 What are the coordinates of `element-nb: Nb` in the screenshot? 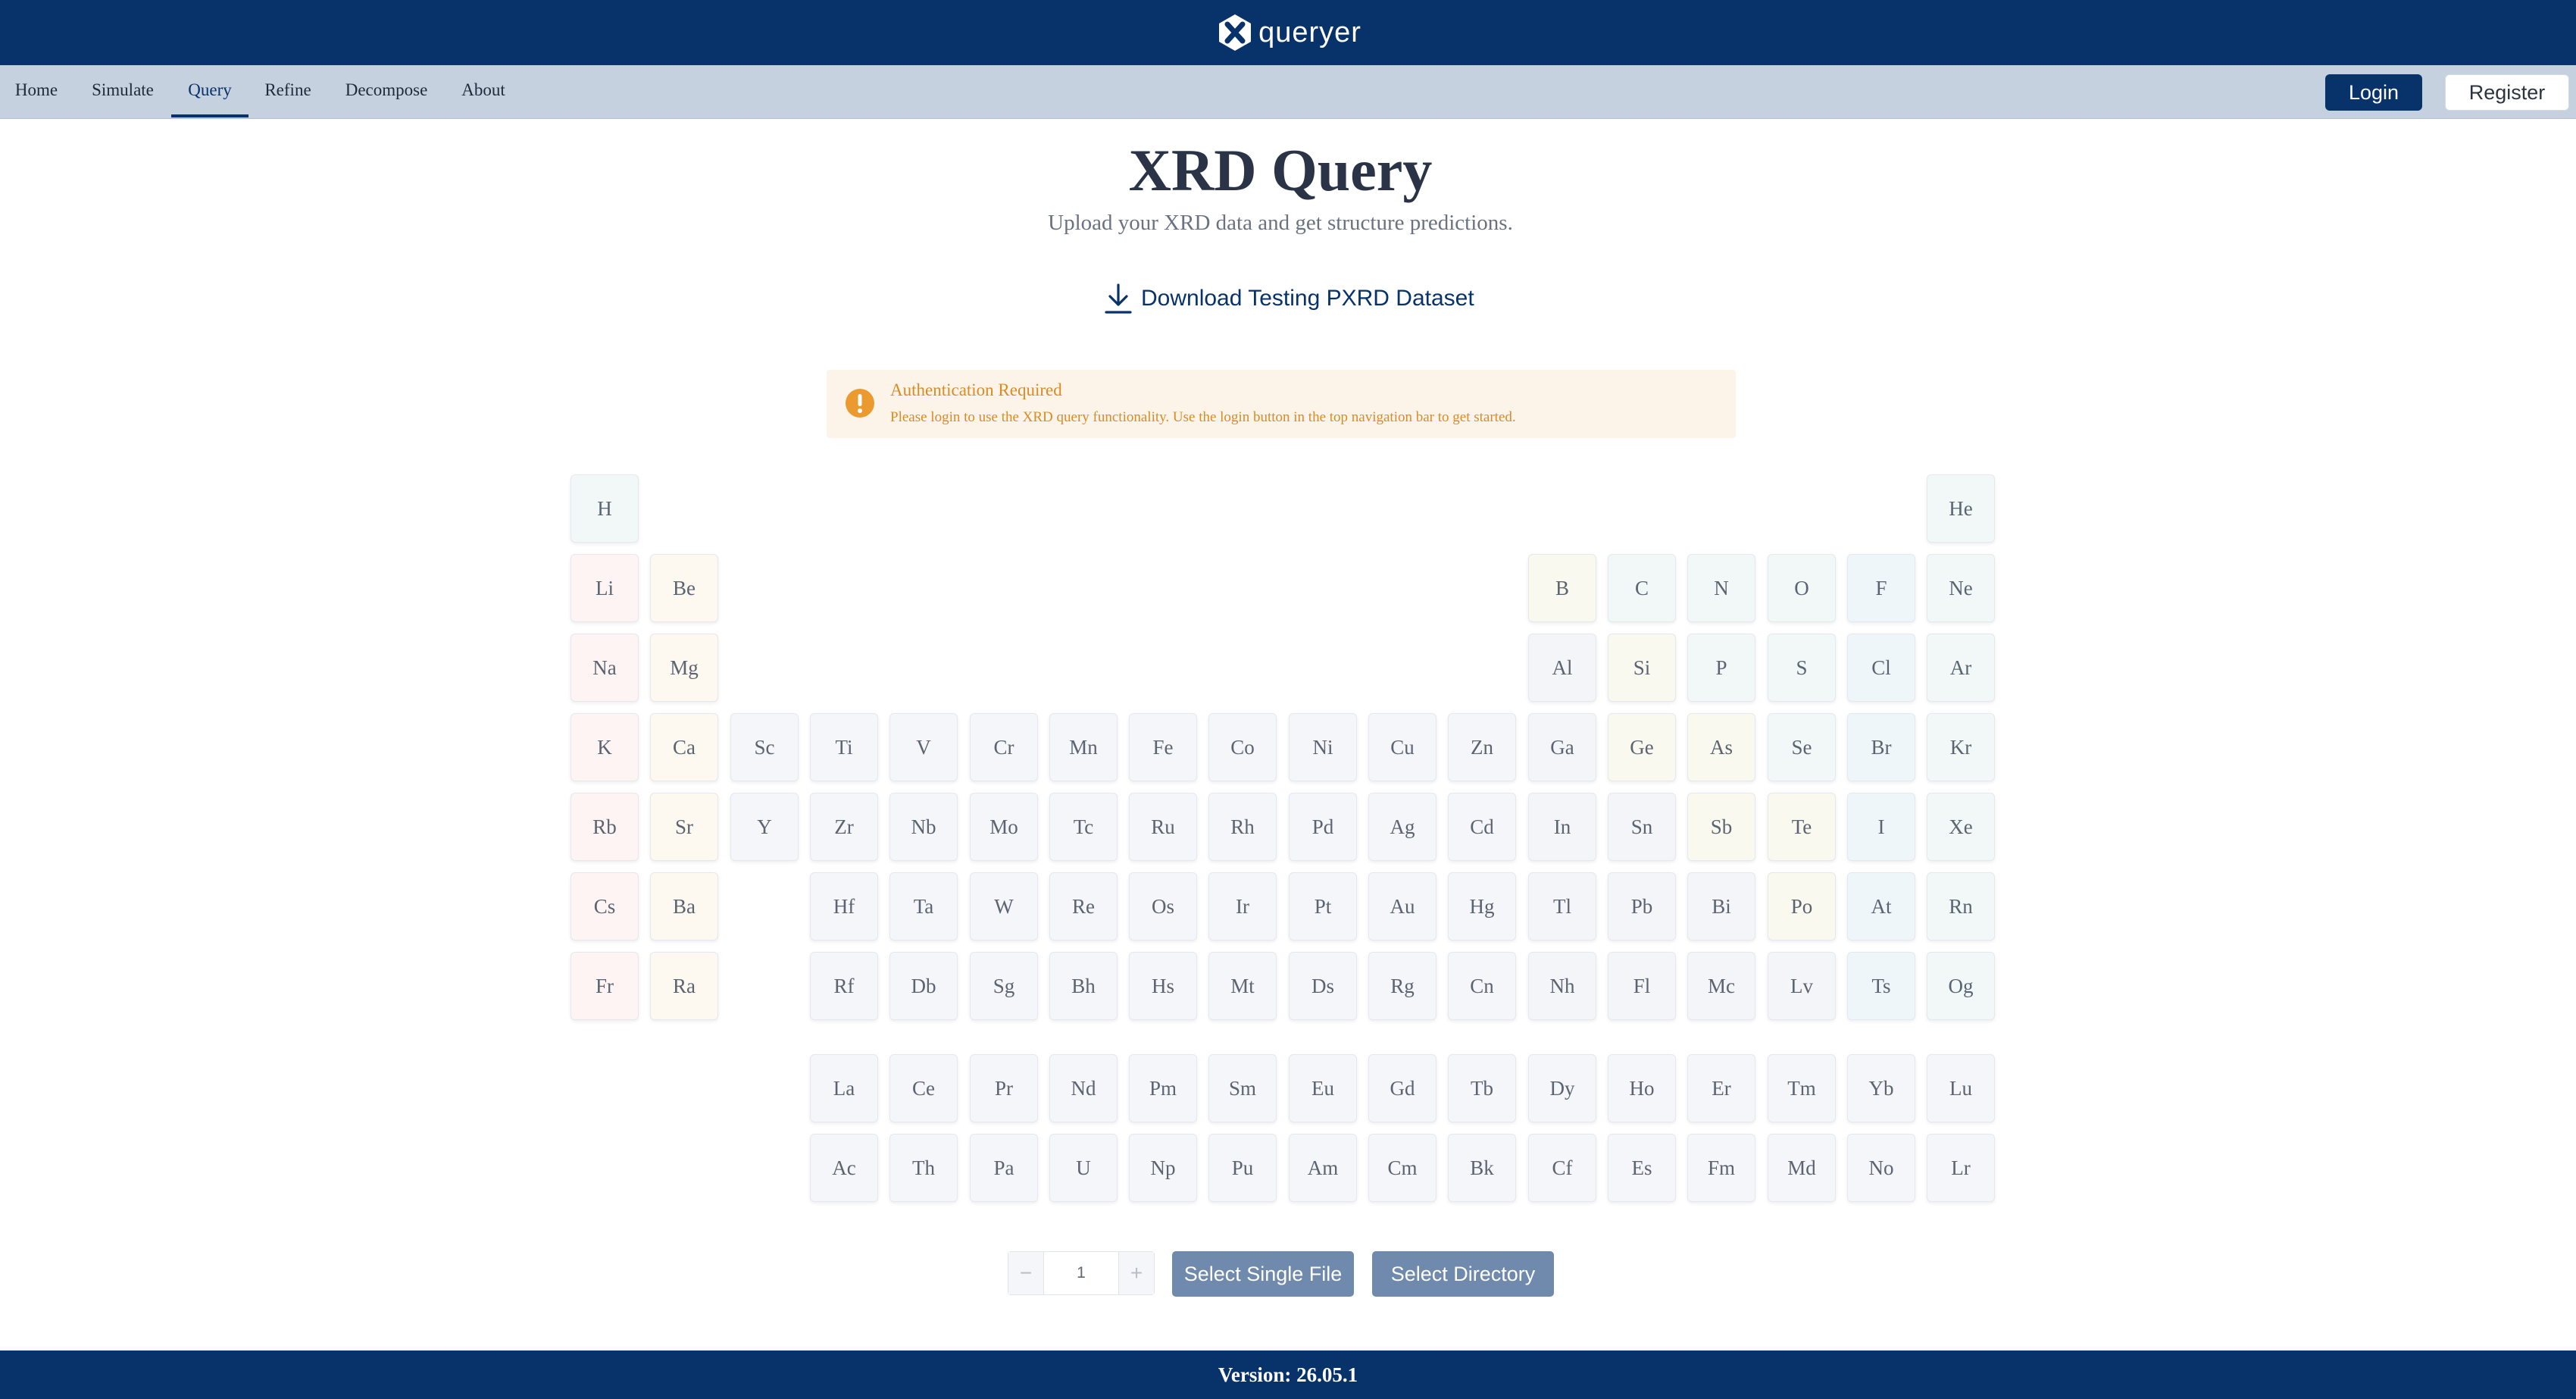 It's located at (923, 827).